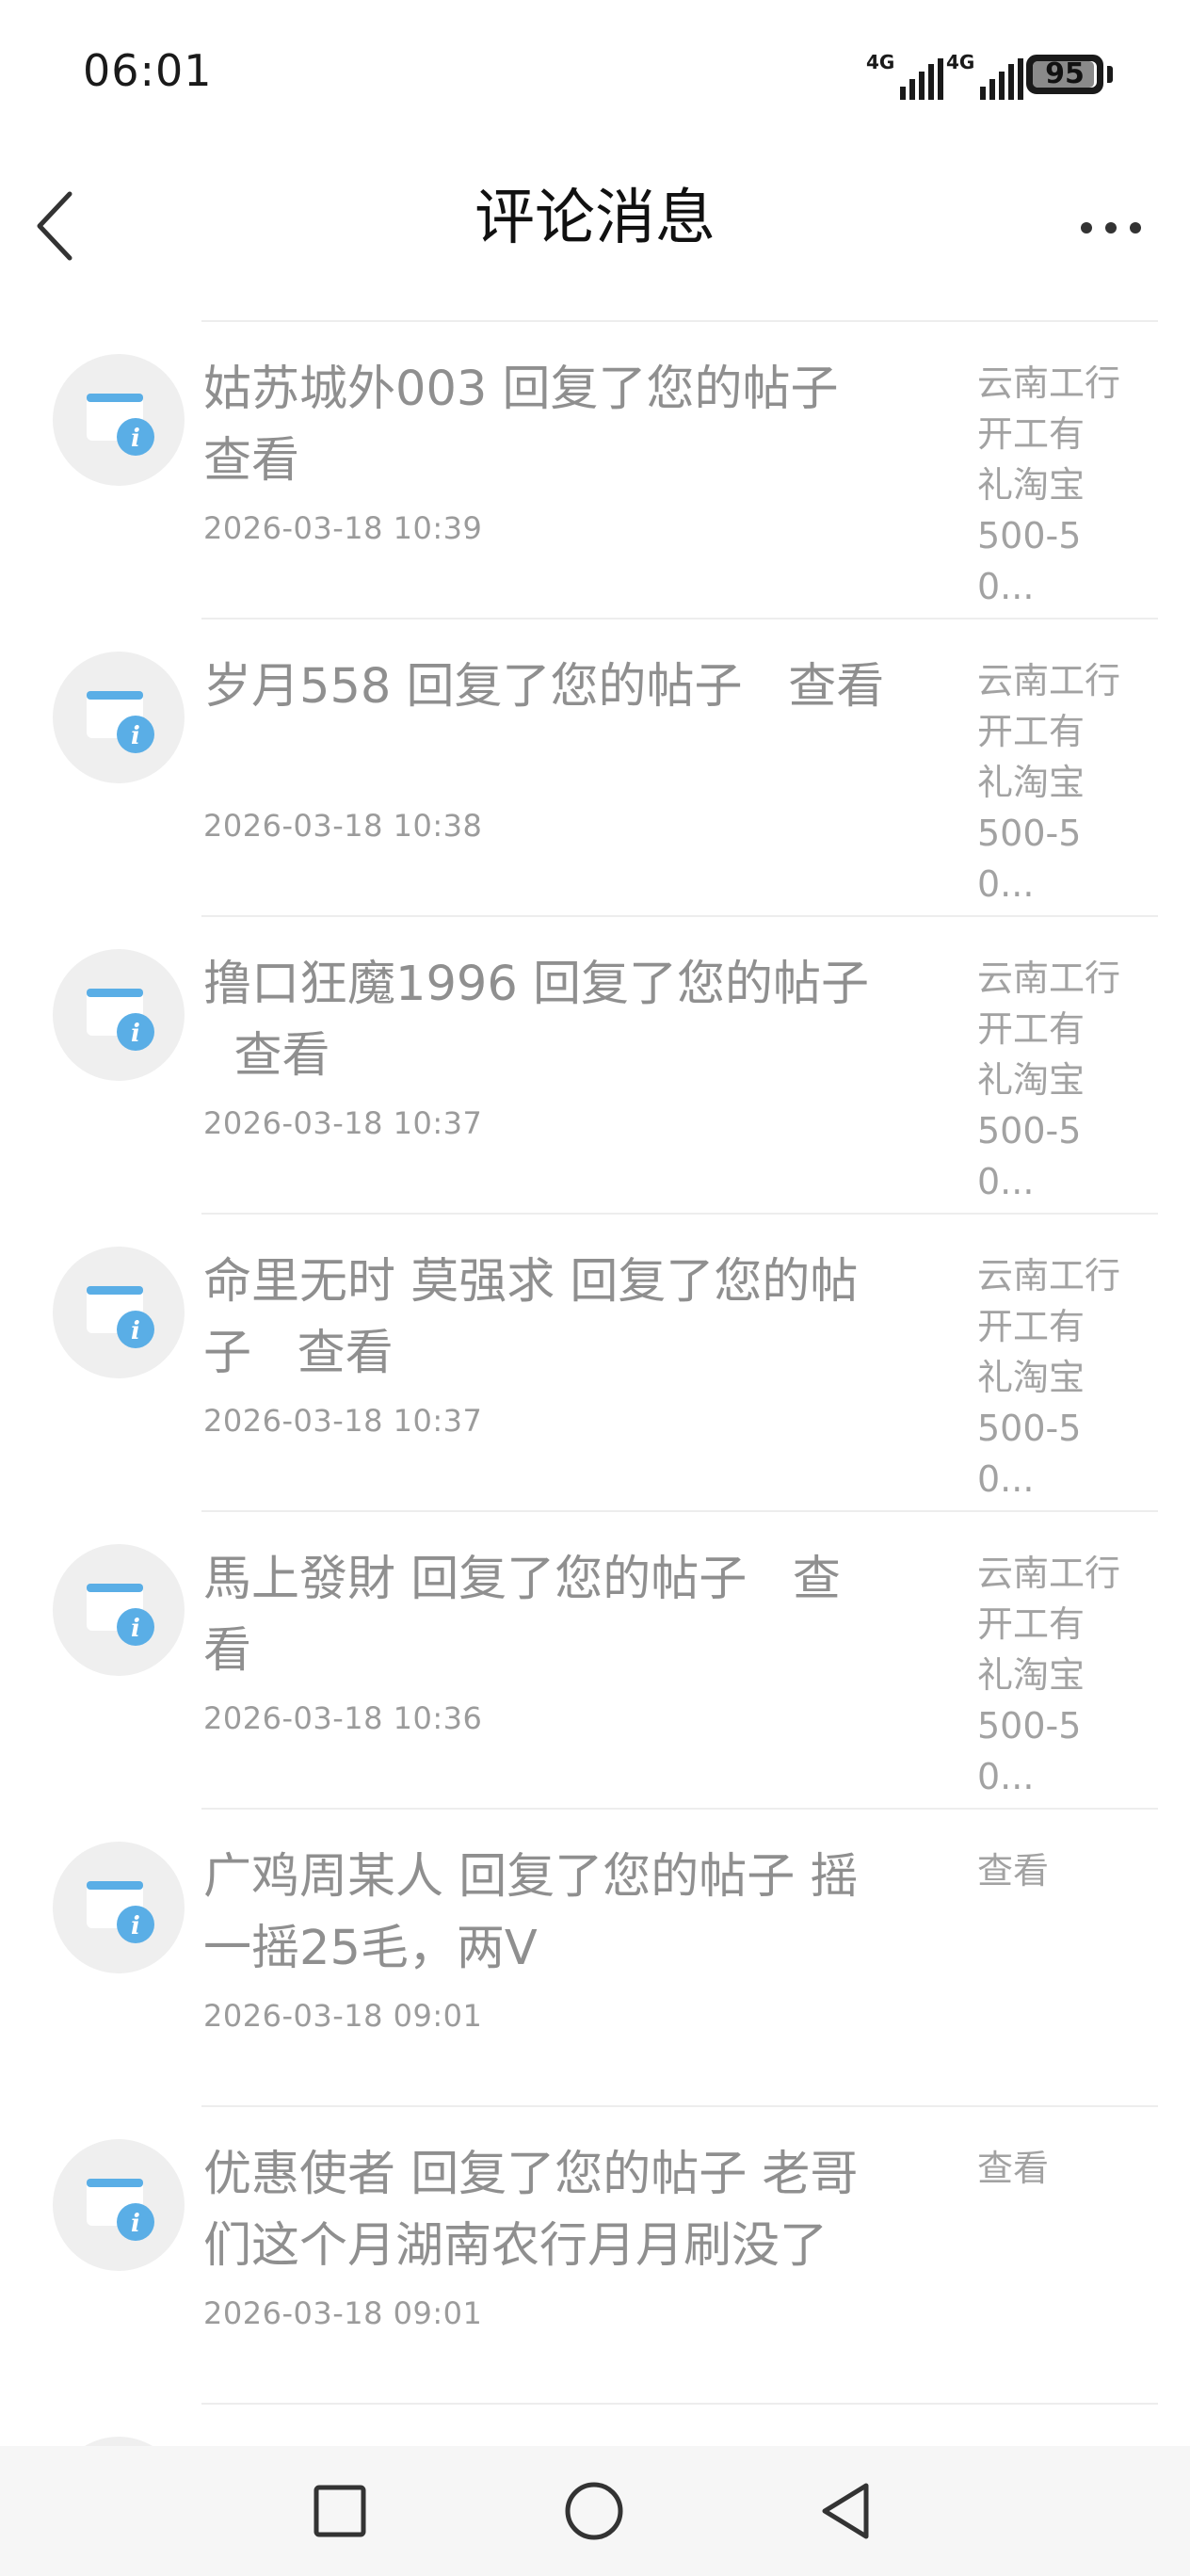  I want to click on more-button, so click(1111, 216).